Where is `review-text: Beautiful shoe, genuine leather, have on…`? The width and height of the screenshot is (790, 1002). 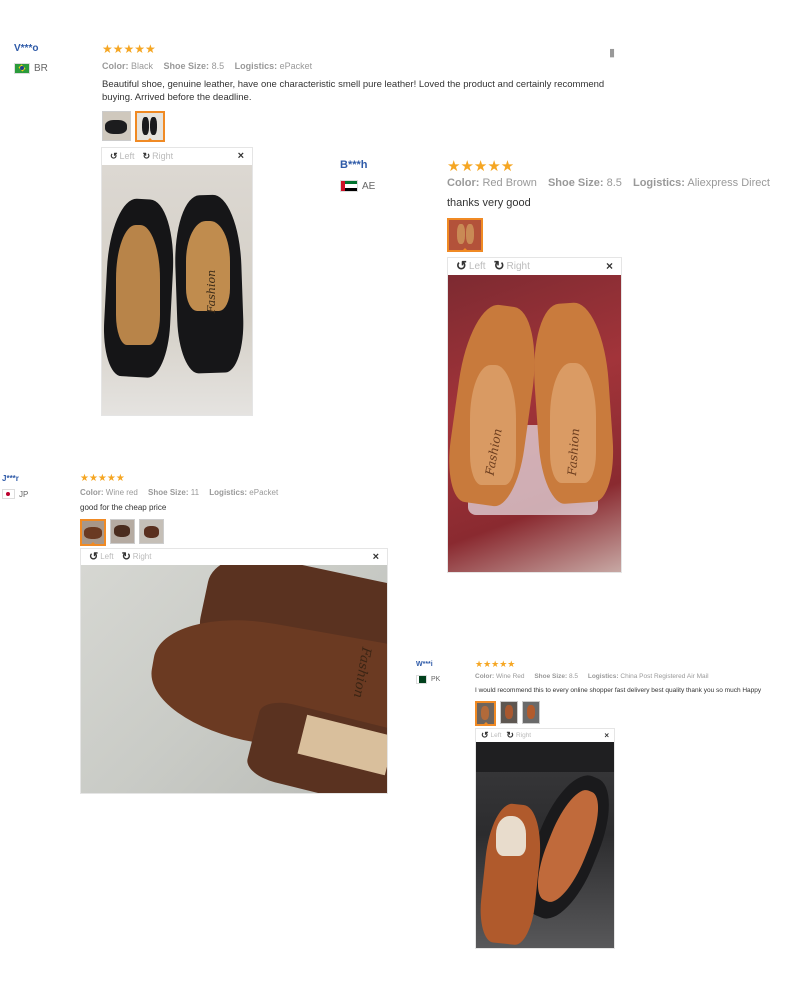 review-text: Beautiful shoe, genuine leather, have on… is located at coordinates (353, 91).